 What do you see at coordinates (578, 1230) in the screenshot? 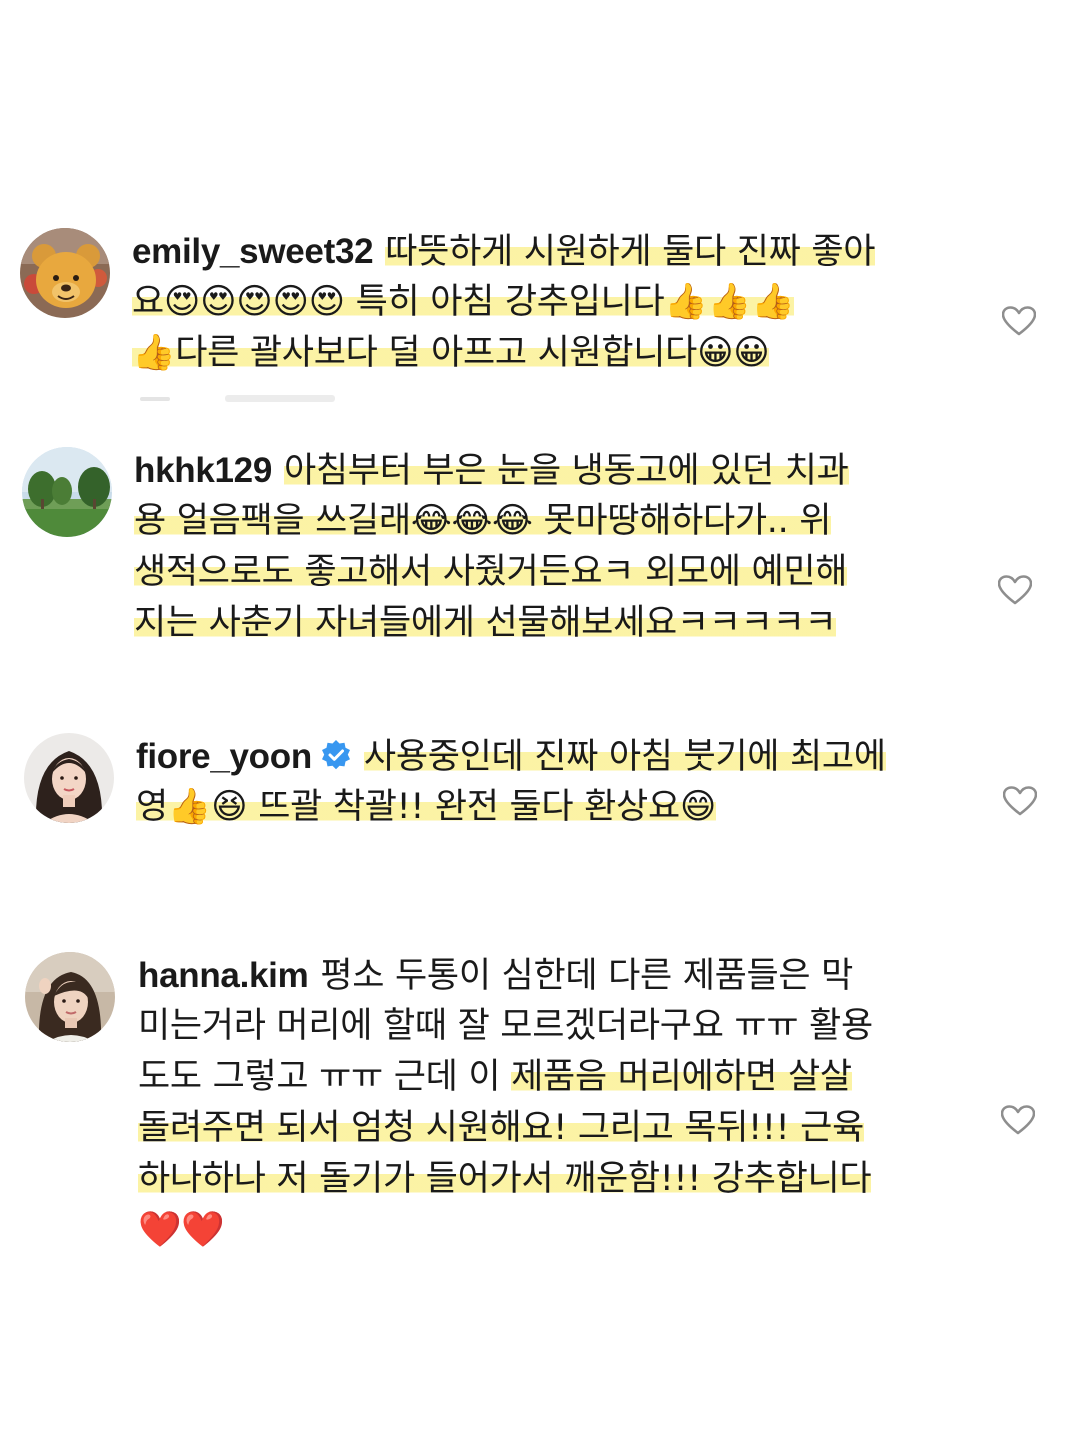
I see `comment-line: ❤️❤️` at bounding box center [578, 1230].